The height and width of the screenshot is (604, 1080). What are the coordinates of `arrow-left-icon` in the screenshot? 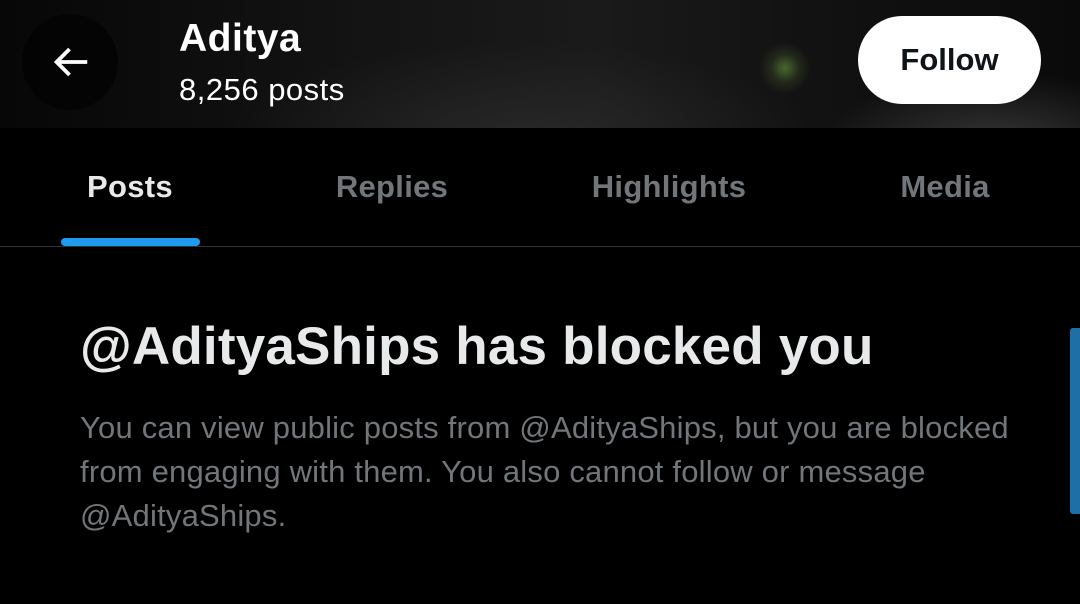 It's located at (70, 62).